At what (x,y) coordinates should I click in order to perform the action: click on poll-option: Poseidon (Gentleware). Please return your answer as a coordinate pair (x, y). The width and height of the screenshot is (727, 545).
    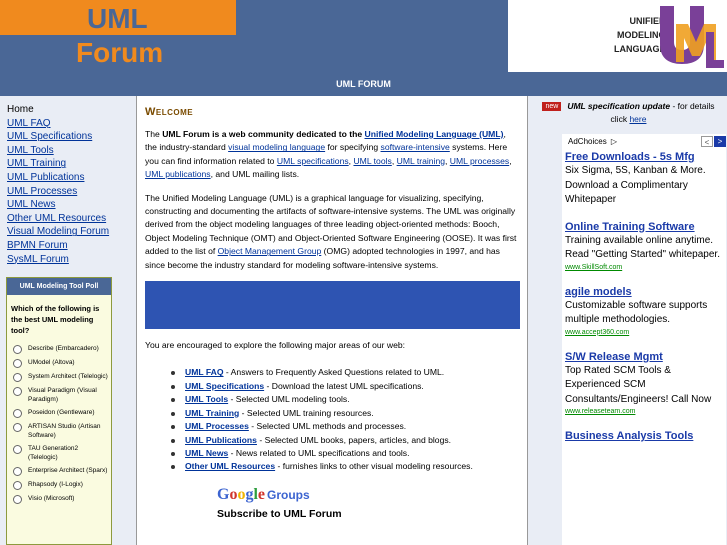
    Looking at the image, I should click on (59, 413).